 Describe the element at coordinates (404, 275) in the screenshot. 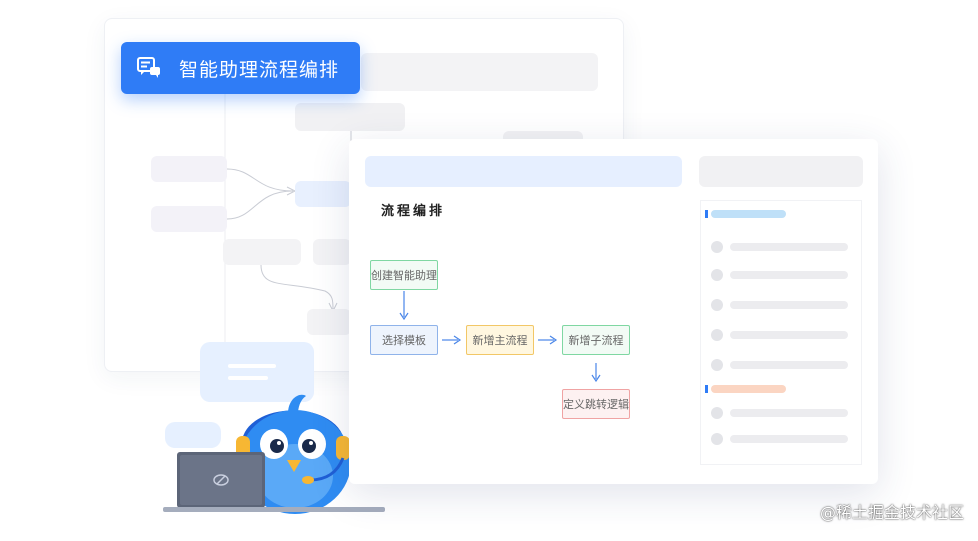

I see `flow-node-create-assistant: 创建智能助理` at that location.